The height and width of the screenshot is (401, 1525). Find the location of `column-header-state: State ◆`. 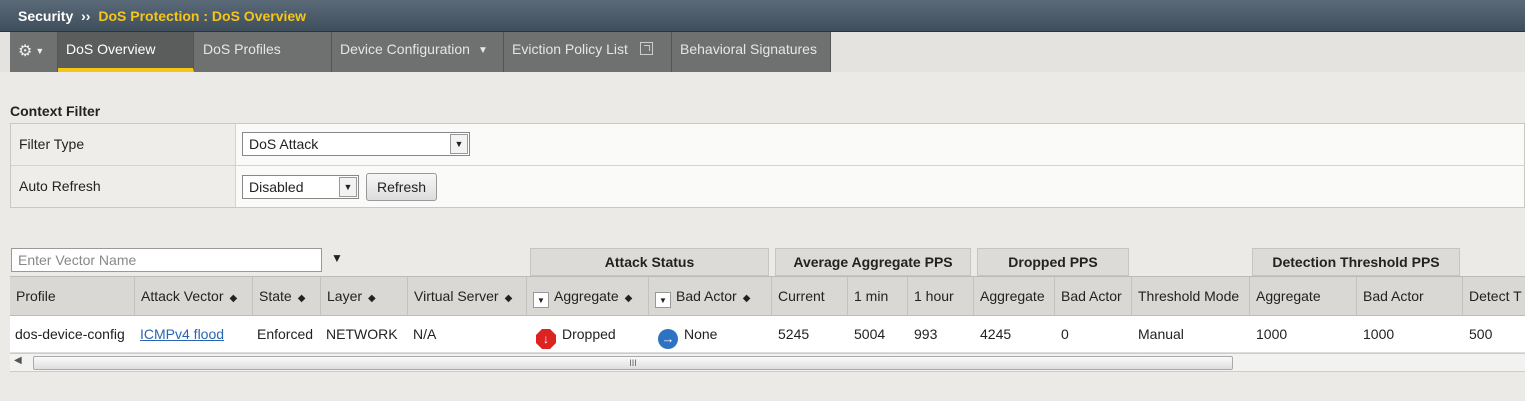

column-header-state: State ◆ is located at coordinates (287, 296).